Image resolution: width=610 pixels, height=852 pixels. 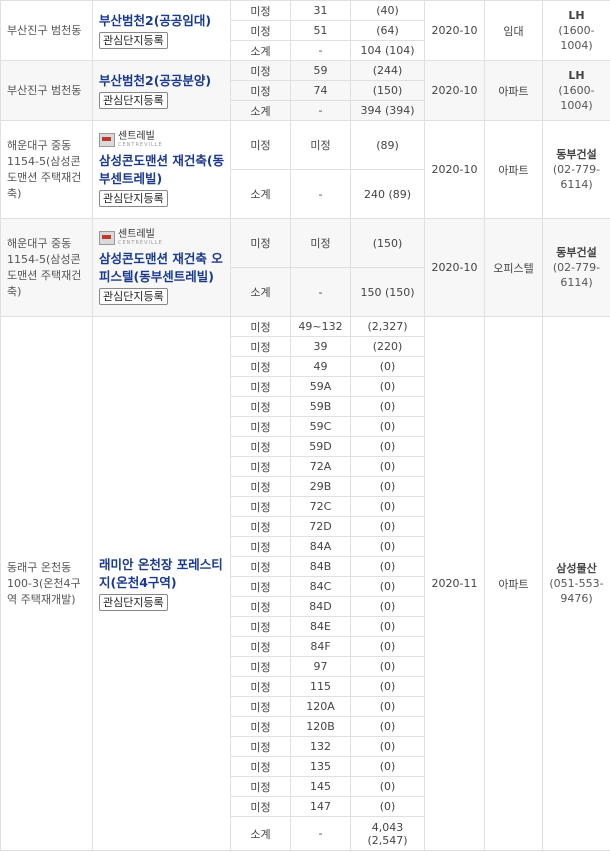 What do you see at coordinates (576, 252) in the screenshot?
I see `company-name: 동부건설` at bounding box center [576, 252].